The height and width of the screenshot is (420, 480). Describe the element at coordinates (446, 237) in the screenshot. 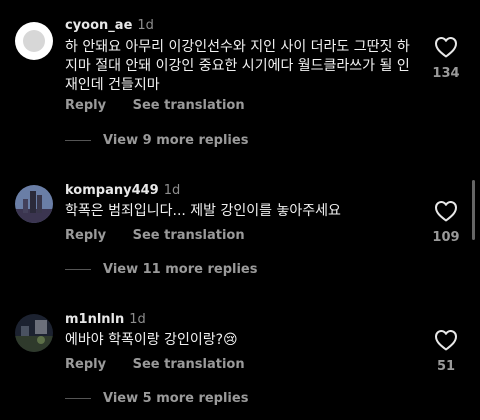

I see `like-count: 109` at that location.